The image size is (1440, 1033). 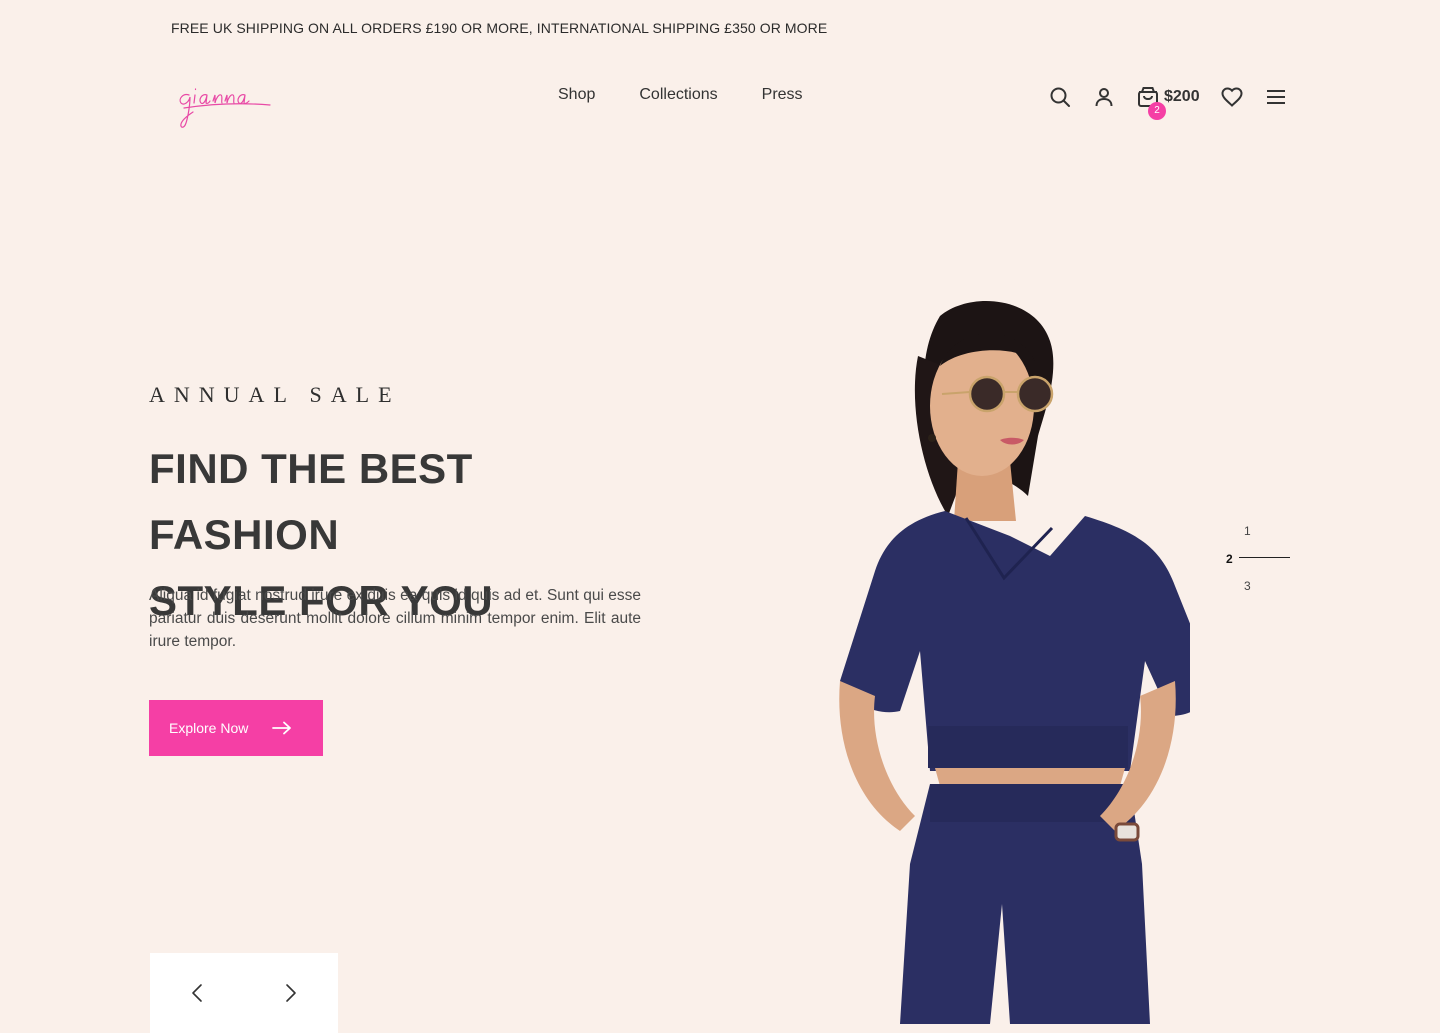 I want to click on chevron-left-icon, so click(x=197, y=993).